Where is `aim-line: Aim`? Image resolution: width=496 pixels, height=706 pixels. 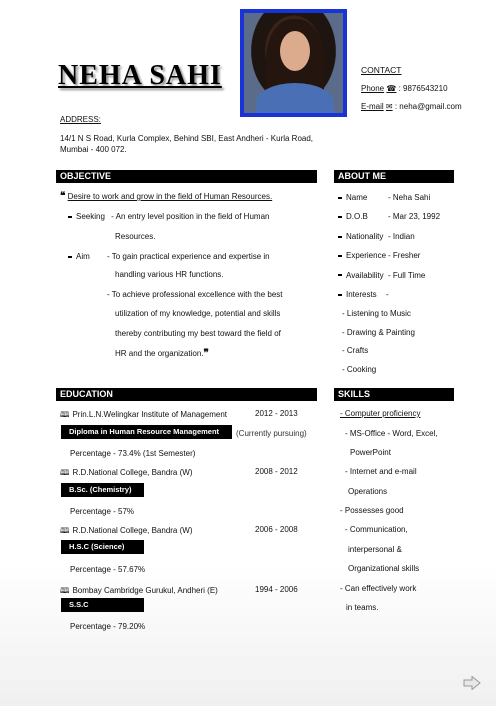
aim-line: Aim is located at coordinates (79, 256).